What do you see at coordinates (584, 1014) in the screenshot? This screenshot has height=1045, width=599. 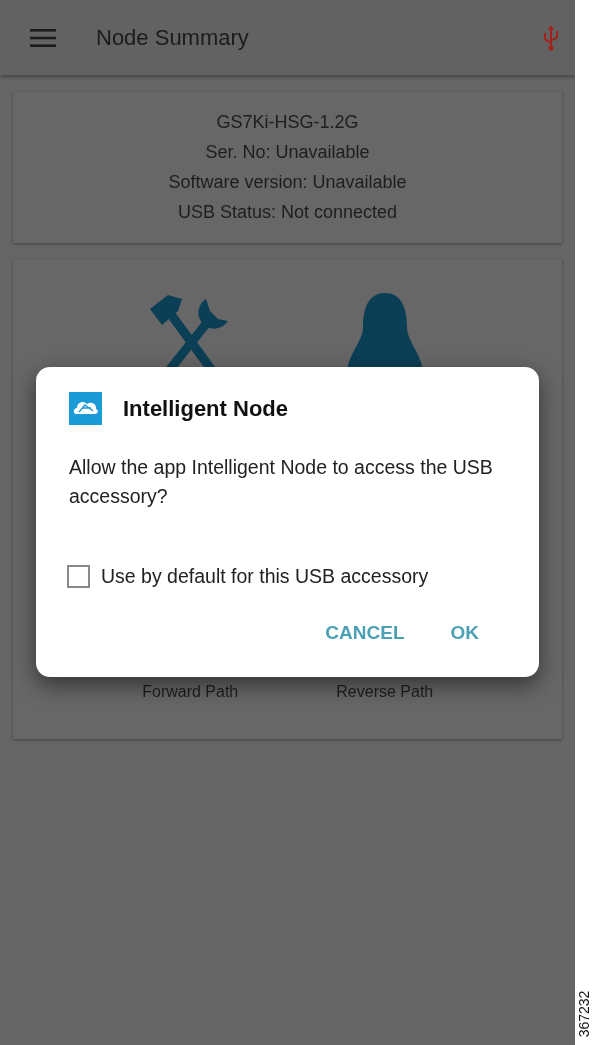 I see `figure-number: 367232` at bounding box center [584, 1014].